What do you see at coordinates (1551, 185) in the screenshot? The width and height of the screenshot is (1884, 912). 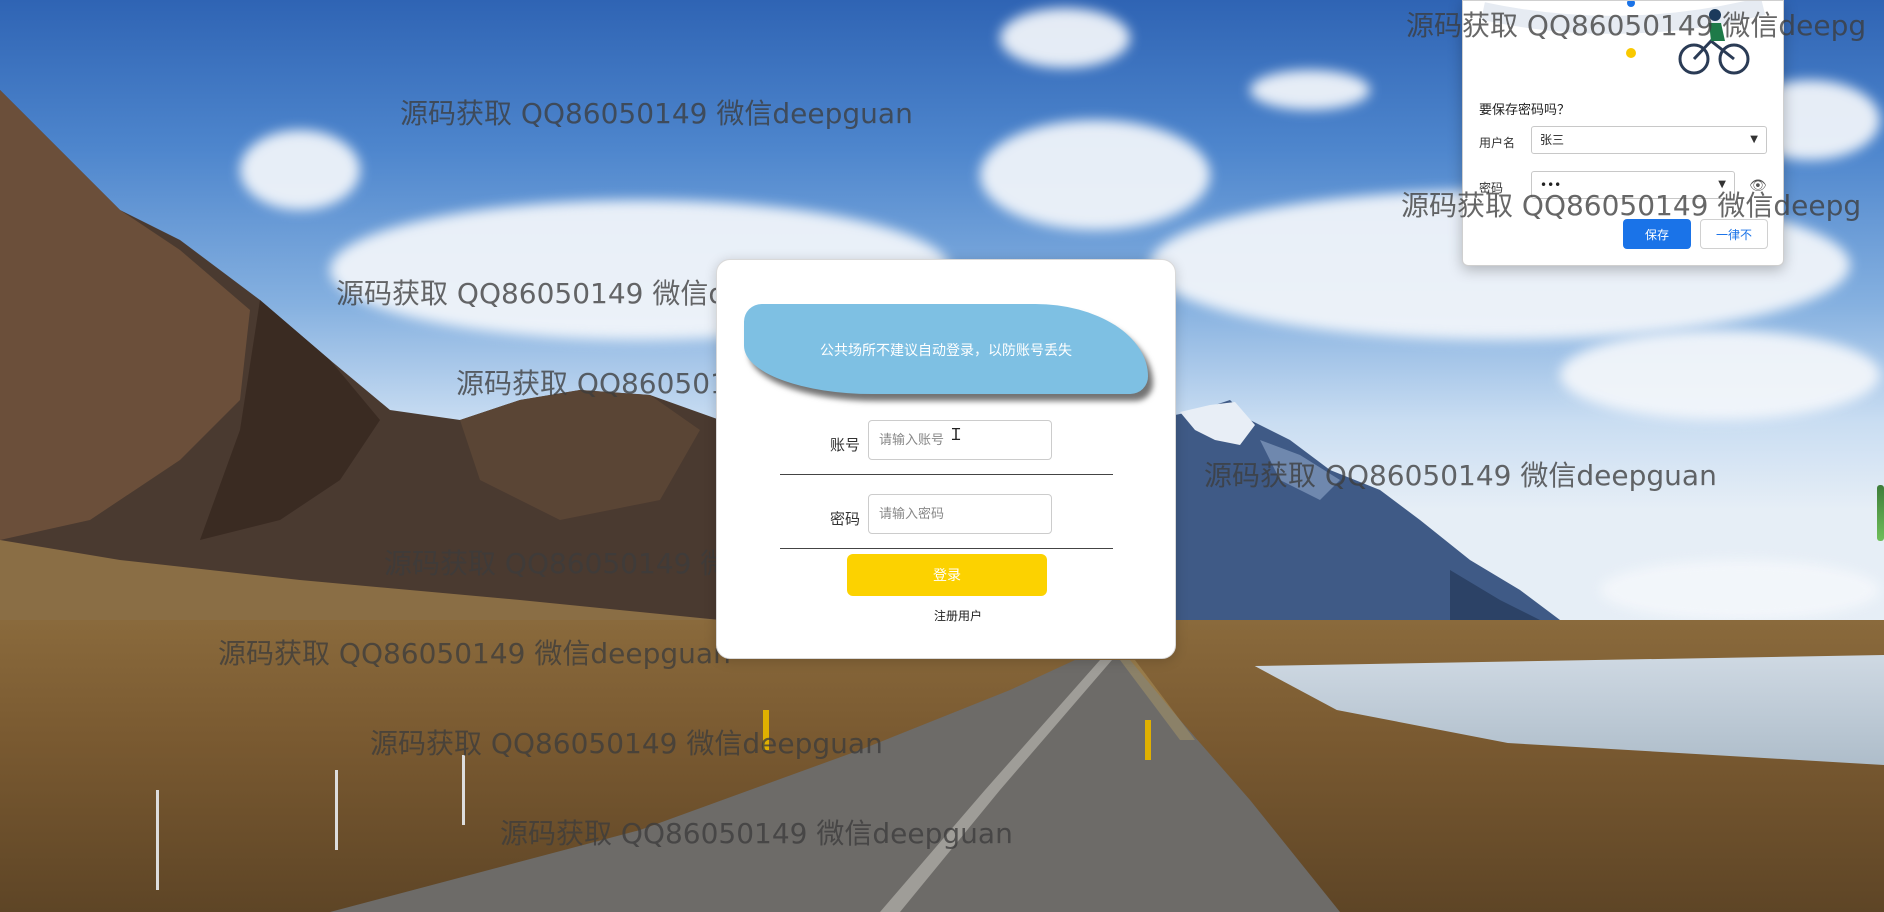 I see `password-value: •••` at bounding box center [1551, 185].